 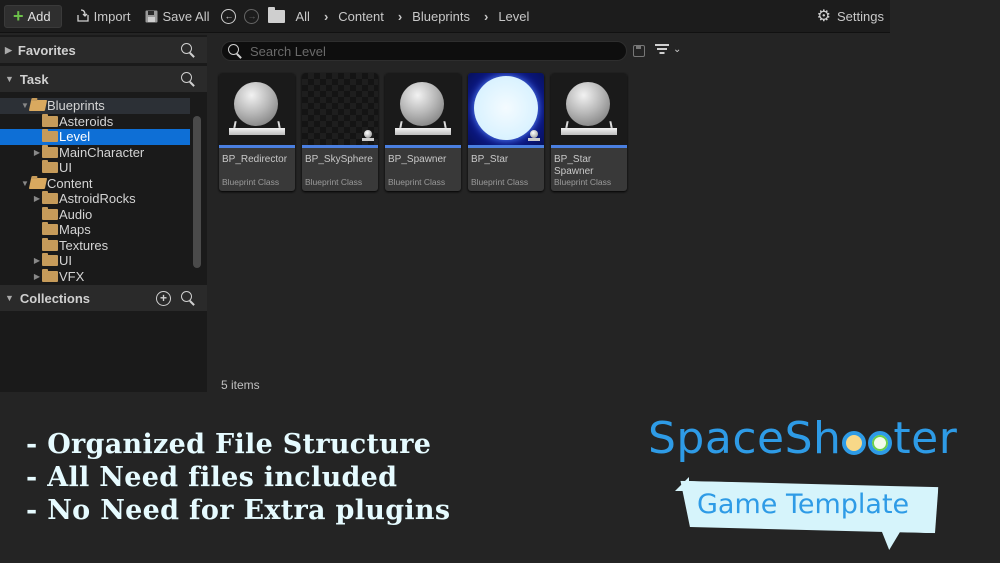 What do you see at coordinates (95, 261) in the screenshot?
I see `tree-item-ui-content: ▶ UI` at bounding box center [95, 261].